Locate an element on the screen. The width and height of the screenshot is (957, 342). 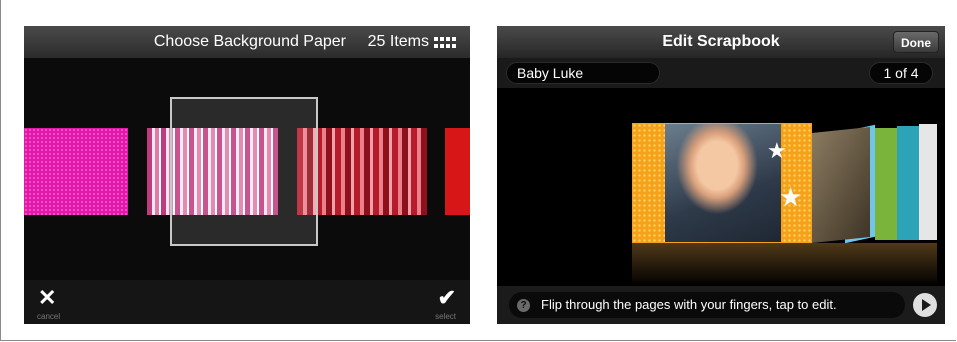
screen-title: Choose Background Paper is located at coordinates (249, 41).